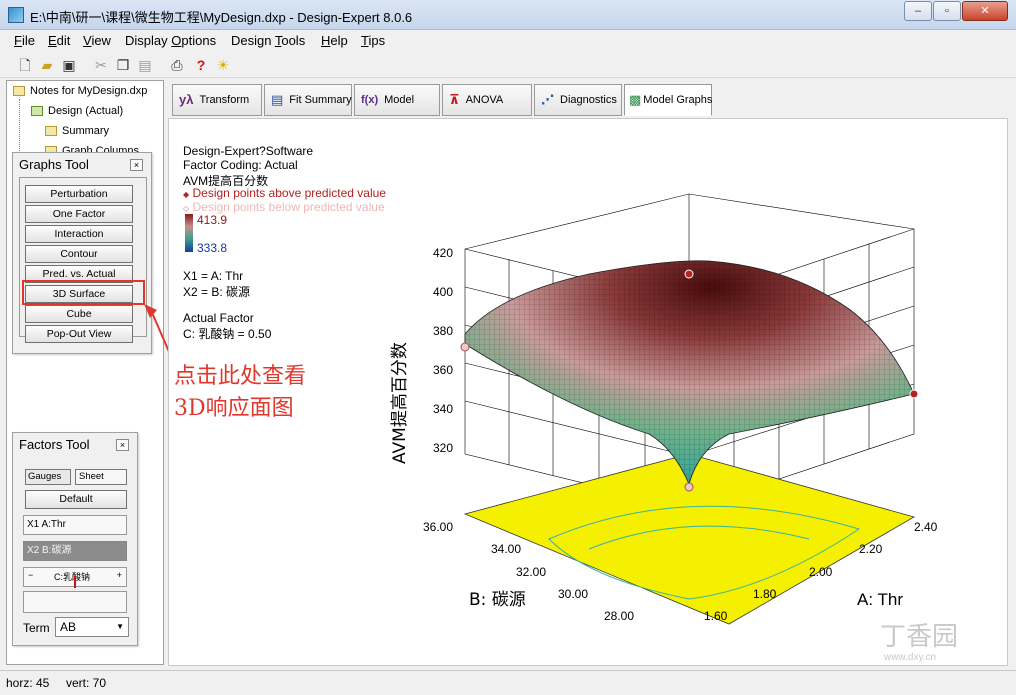  What do you see at coordinates (547, 100) in the screenshot?
I see `diagnostics-icon: ⋰` at bounding box center [547, 100].